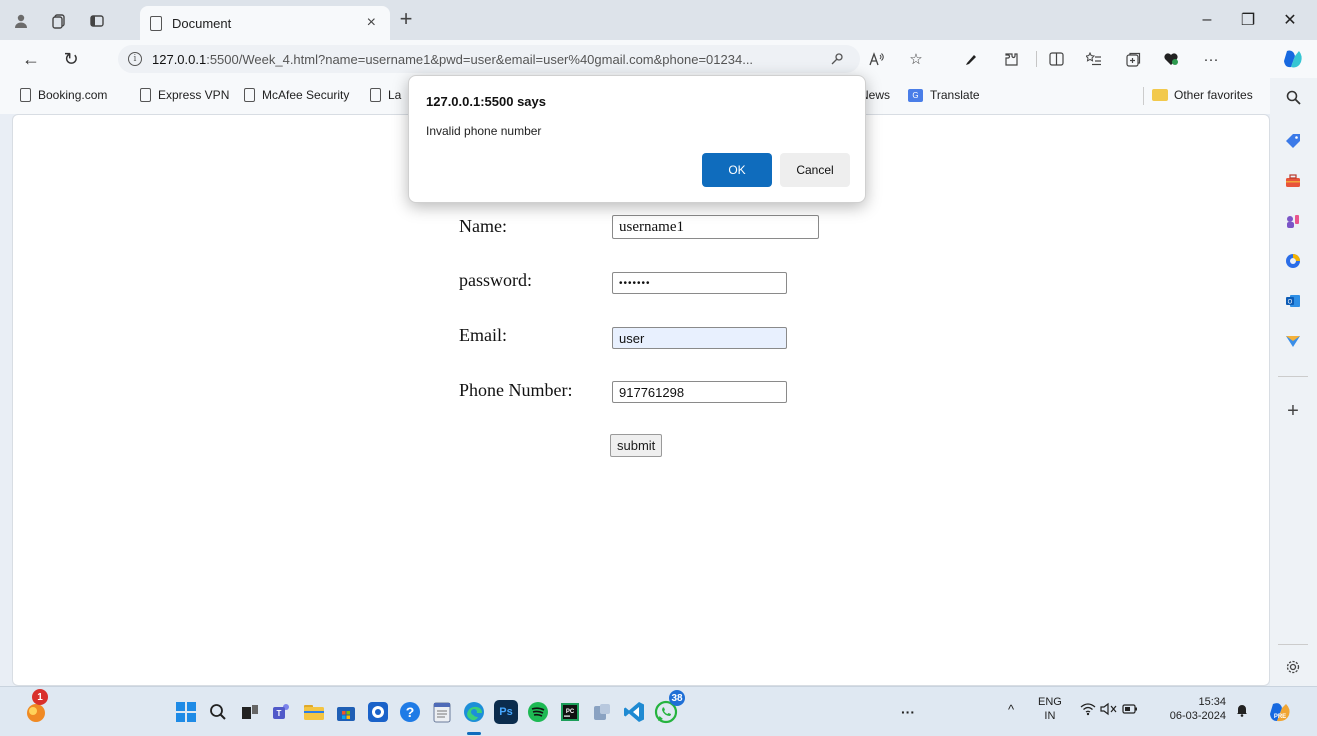 The width and height of the screenshot is (1317, 736). What do you see at coordinates (1130, 711) in the screenshot?
I see `battery-icon` at bounding box center [1130, 711].